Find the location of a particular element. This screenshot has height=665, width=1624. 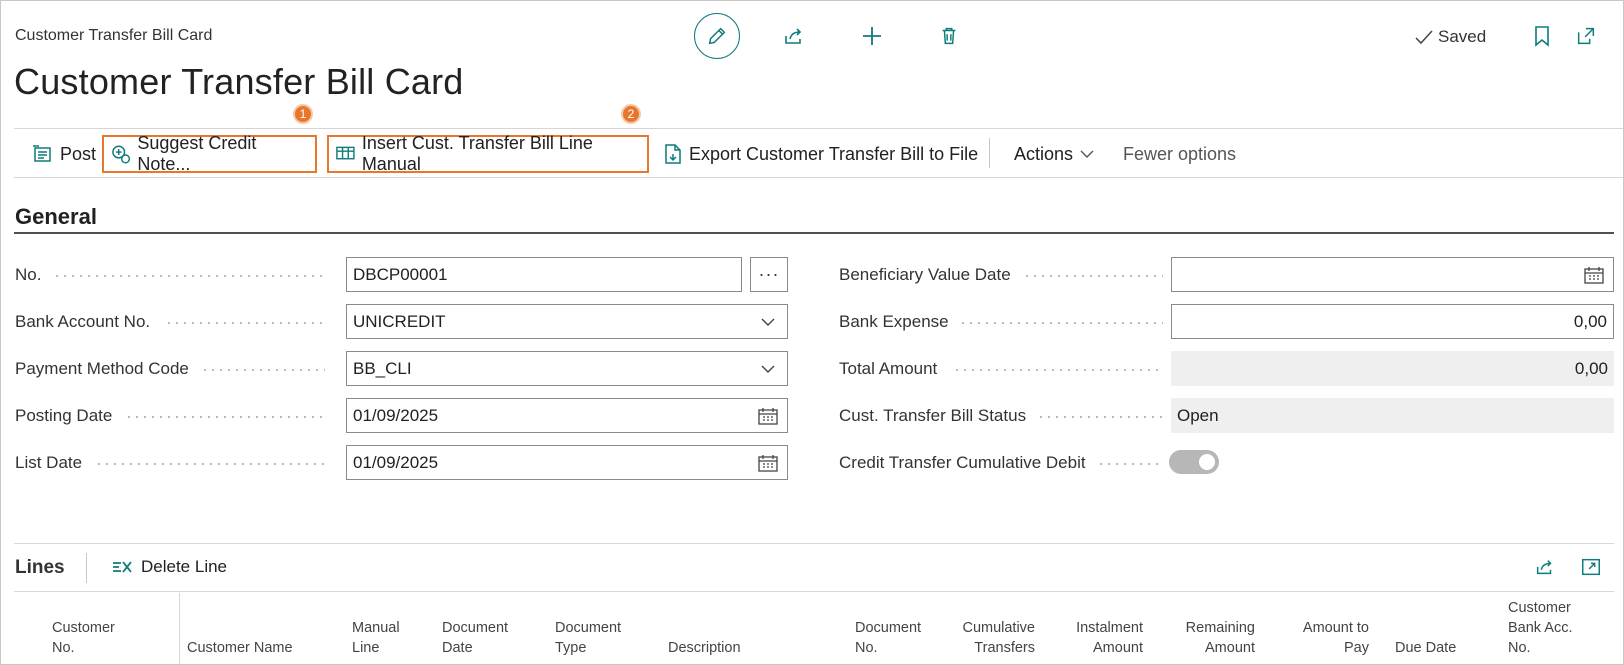

col-line: Type is located at coordinates (571, 648).